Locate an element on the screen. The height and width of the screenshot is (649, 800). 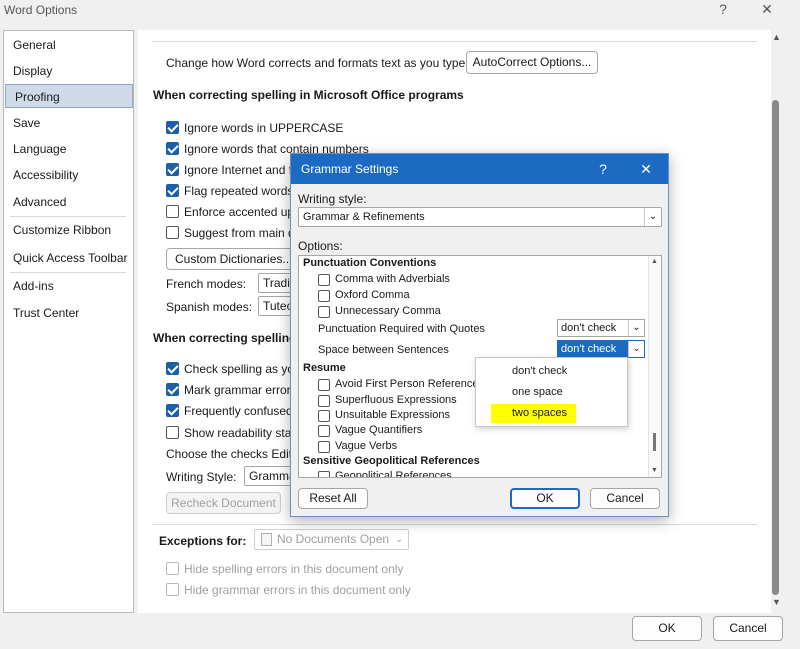
suggest-main-dict-checkbox is located at coordinates (172, 232).